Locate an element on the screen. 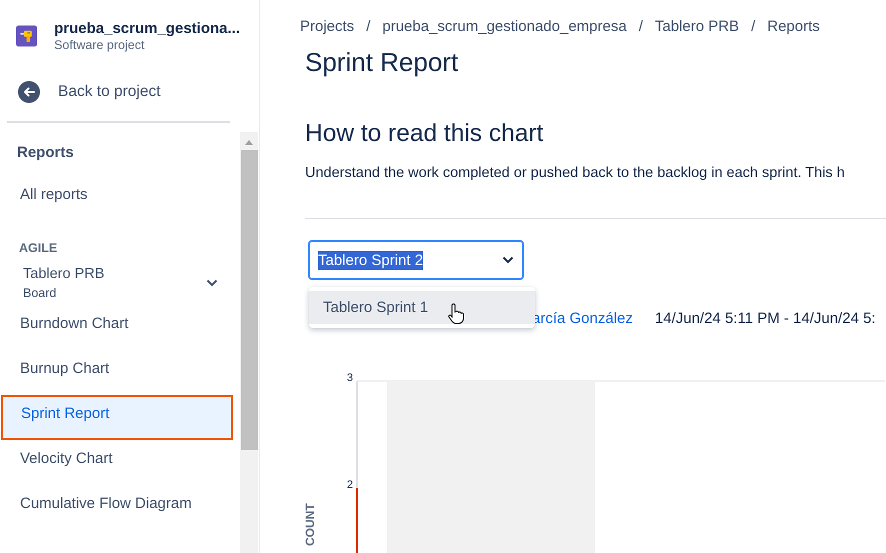 The width and height of the screenshot is (886, 553). report-link: Burndown Chart is located at coordinates (120, 327).